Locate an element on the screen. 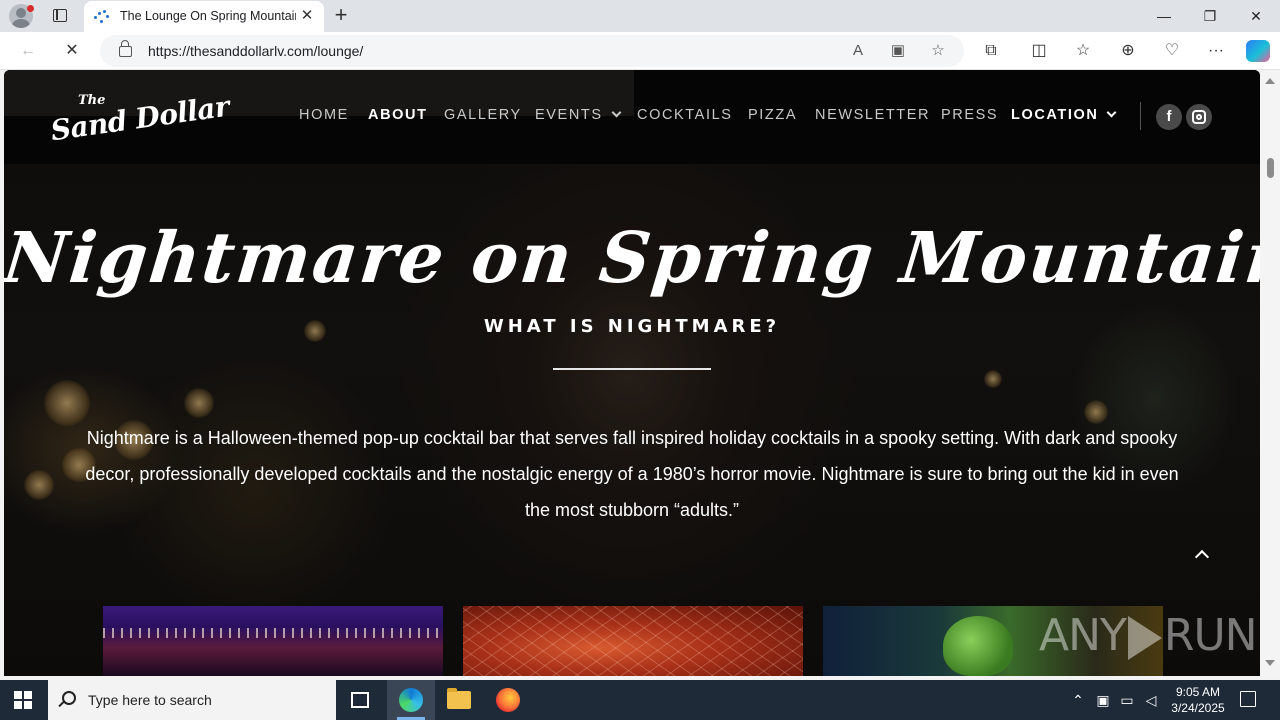 Image resolution: width=1280 pixels, height=720 pixels. scroll-down-icon is located at coordinates (1270, 663).